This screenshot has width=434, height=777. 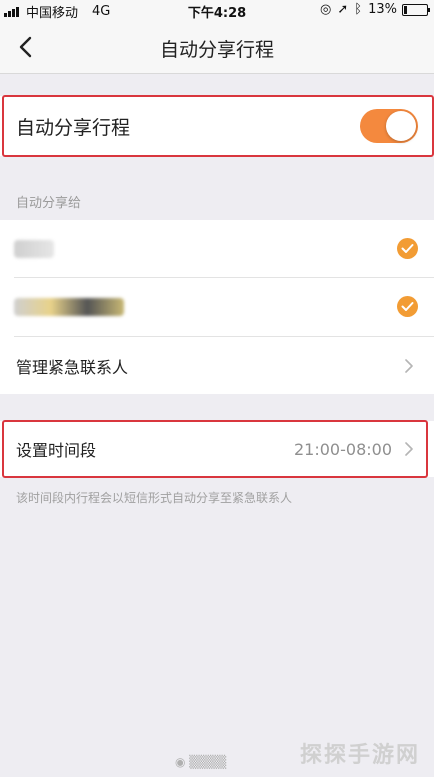 I want to click on site-watermark: 探探手游网, so click(x=359, y=755).